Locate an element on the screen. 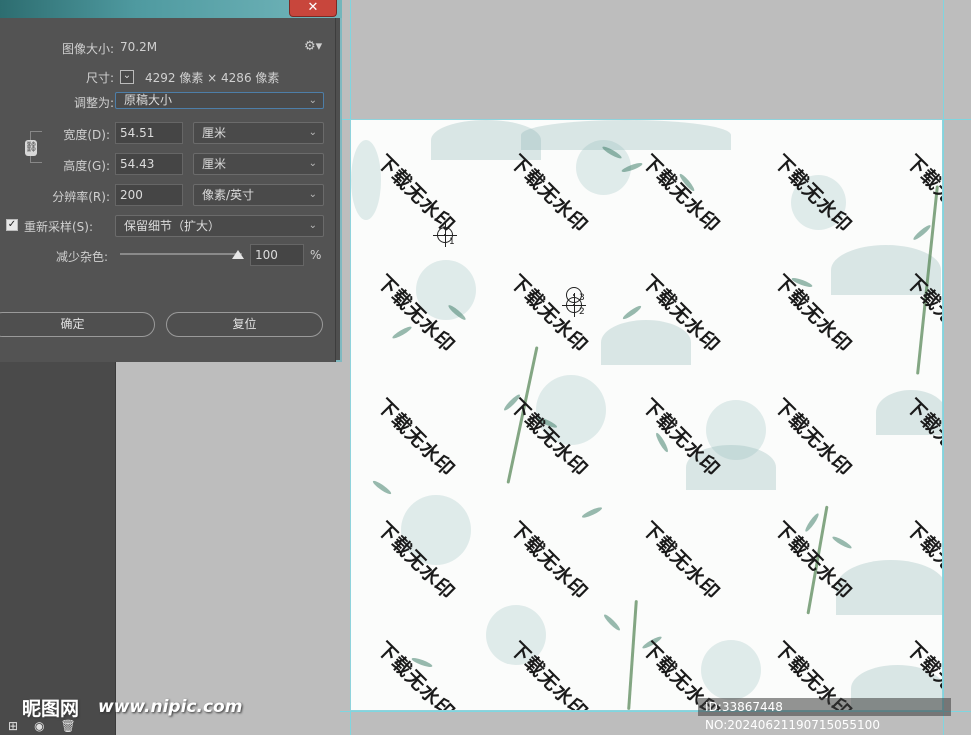 The image size is (971, 735). width-label: 宽度(D): is located at coordinates (86, 135).